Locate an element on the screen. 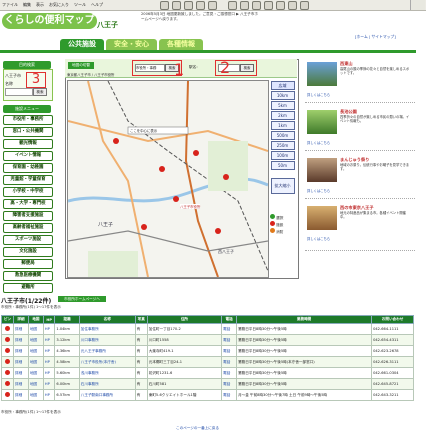 This screenshot has height=441, width=426. discuss-icon is located at coordinates (304, 5).